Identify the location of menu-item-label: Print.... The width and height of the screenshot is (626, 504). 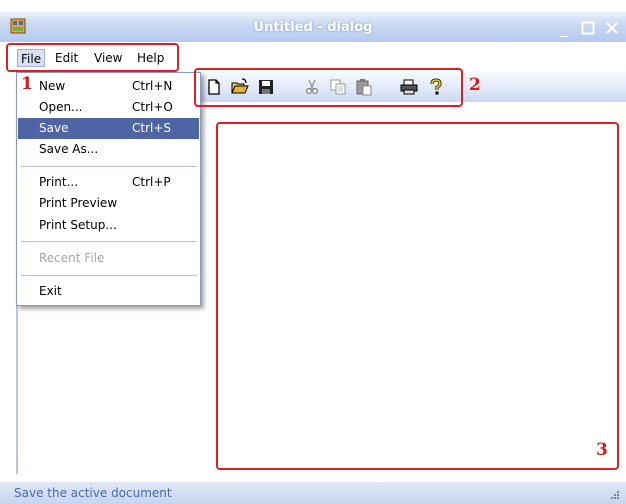
(59, 182).